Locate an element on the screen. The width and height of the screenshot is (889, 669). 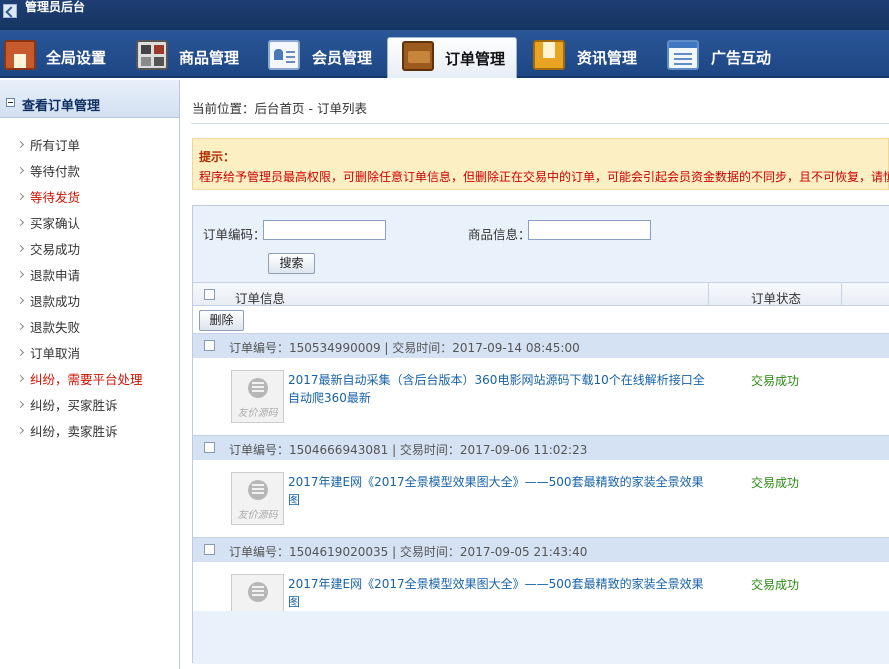
sidebar-item-label: 订单取消 is located at coordinates (55, 353).